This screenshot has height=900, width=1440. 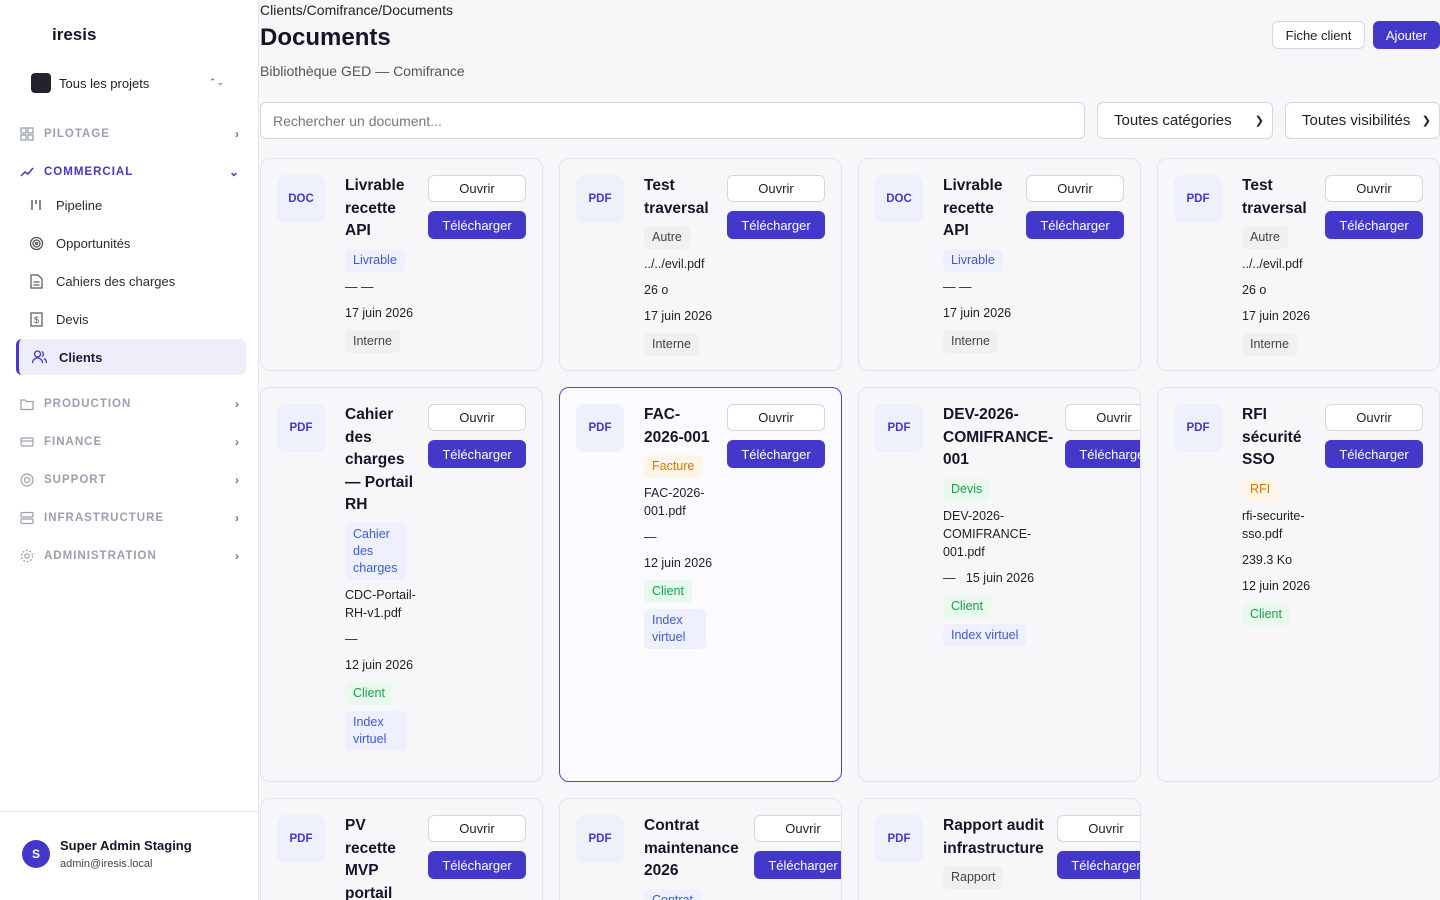 I want to click on file-name: CDC-Portail-RH-v1.pdf, so click(x=380, y=603).